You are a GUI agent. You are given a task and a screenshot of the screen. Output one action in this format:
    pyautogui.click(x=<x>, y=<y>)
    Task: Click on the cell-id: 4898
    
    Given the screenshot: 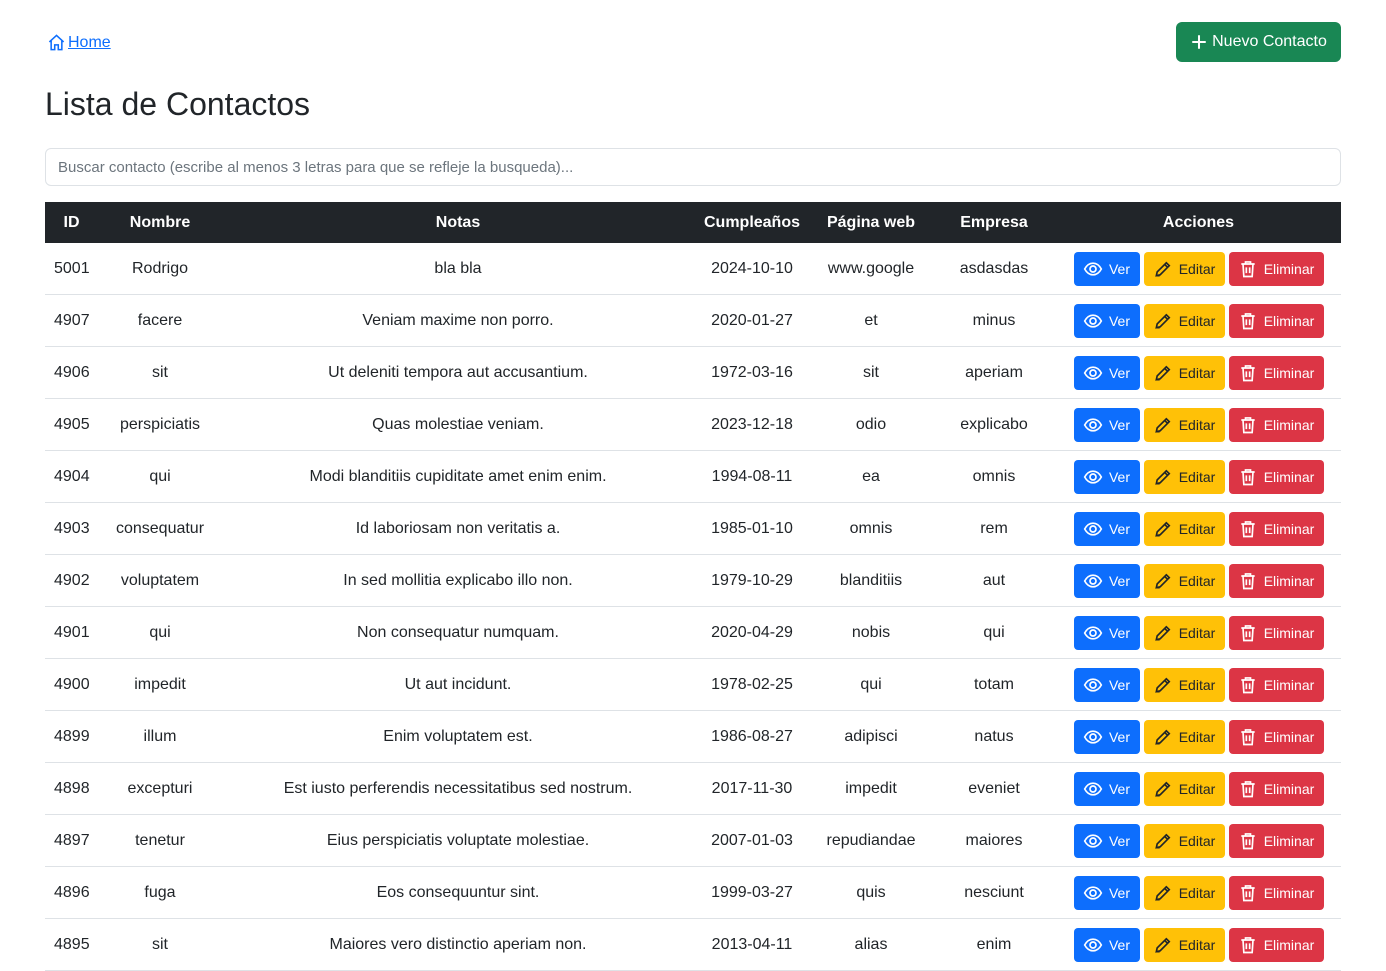 What is the action you would take?
    pyautogui.click(x=71, y=788)
    